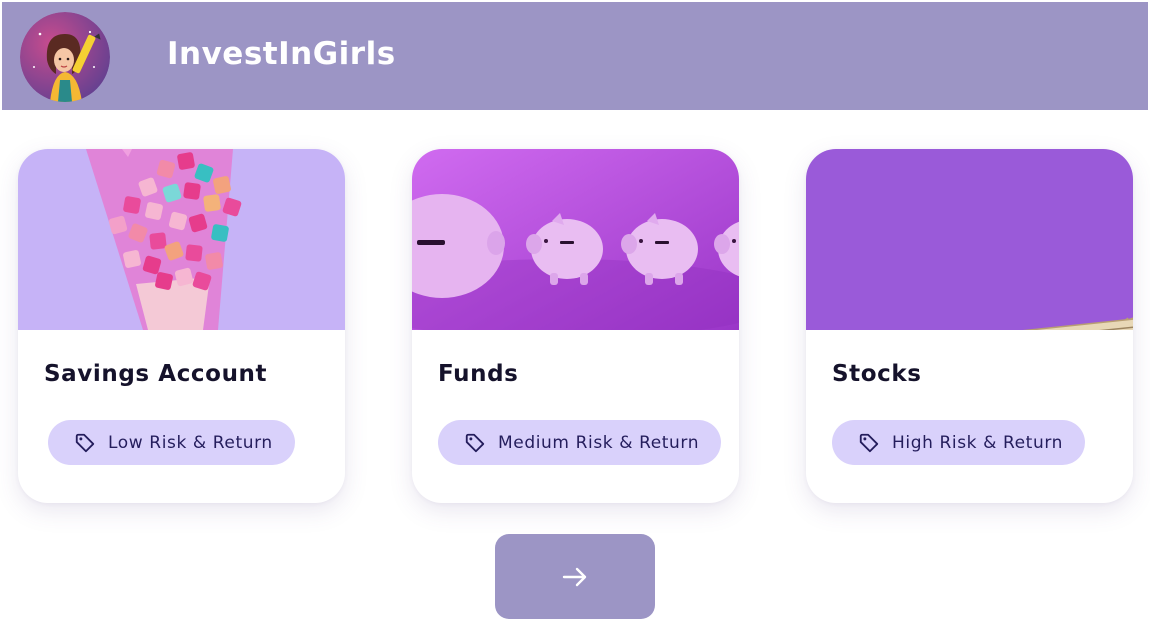 Image resolution: width=1150 pixels, height=640 pixels. What do you see at coordinates (977, 442) in the screenshot?
I see `risk-label: High Risk & Return` at bounding box center [977, 442].